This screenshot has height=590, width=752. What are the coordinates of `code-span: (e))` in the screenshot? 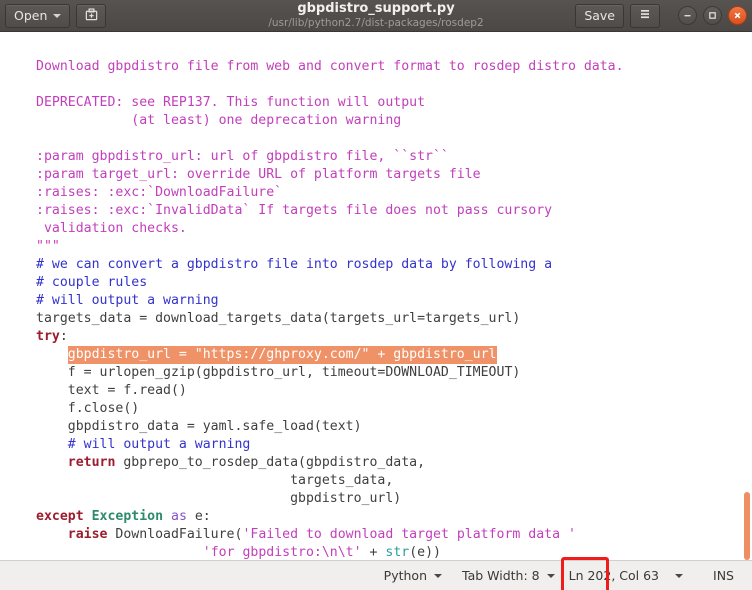 It's located at (425, 552).